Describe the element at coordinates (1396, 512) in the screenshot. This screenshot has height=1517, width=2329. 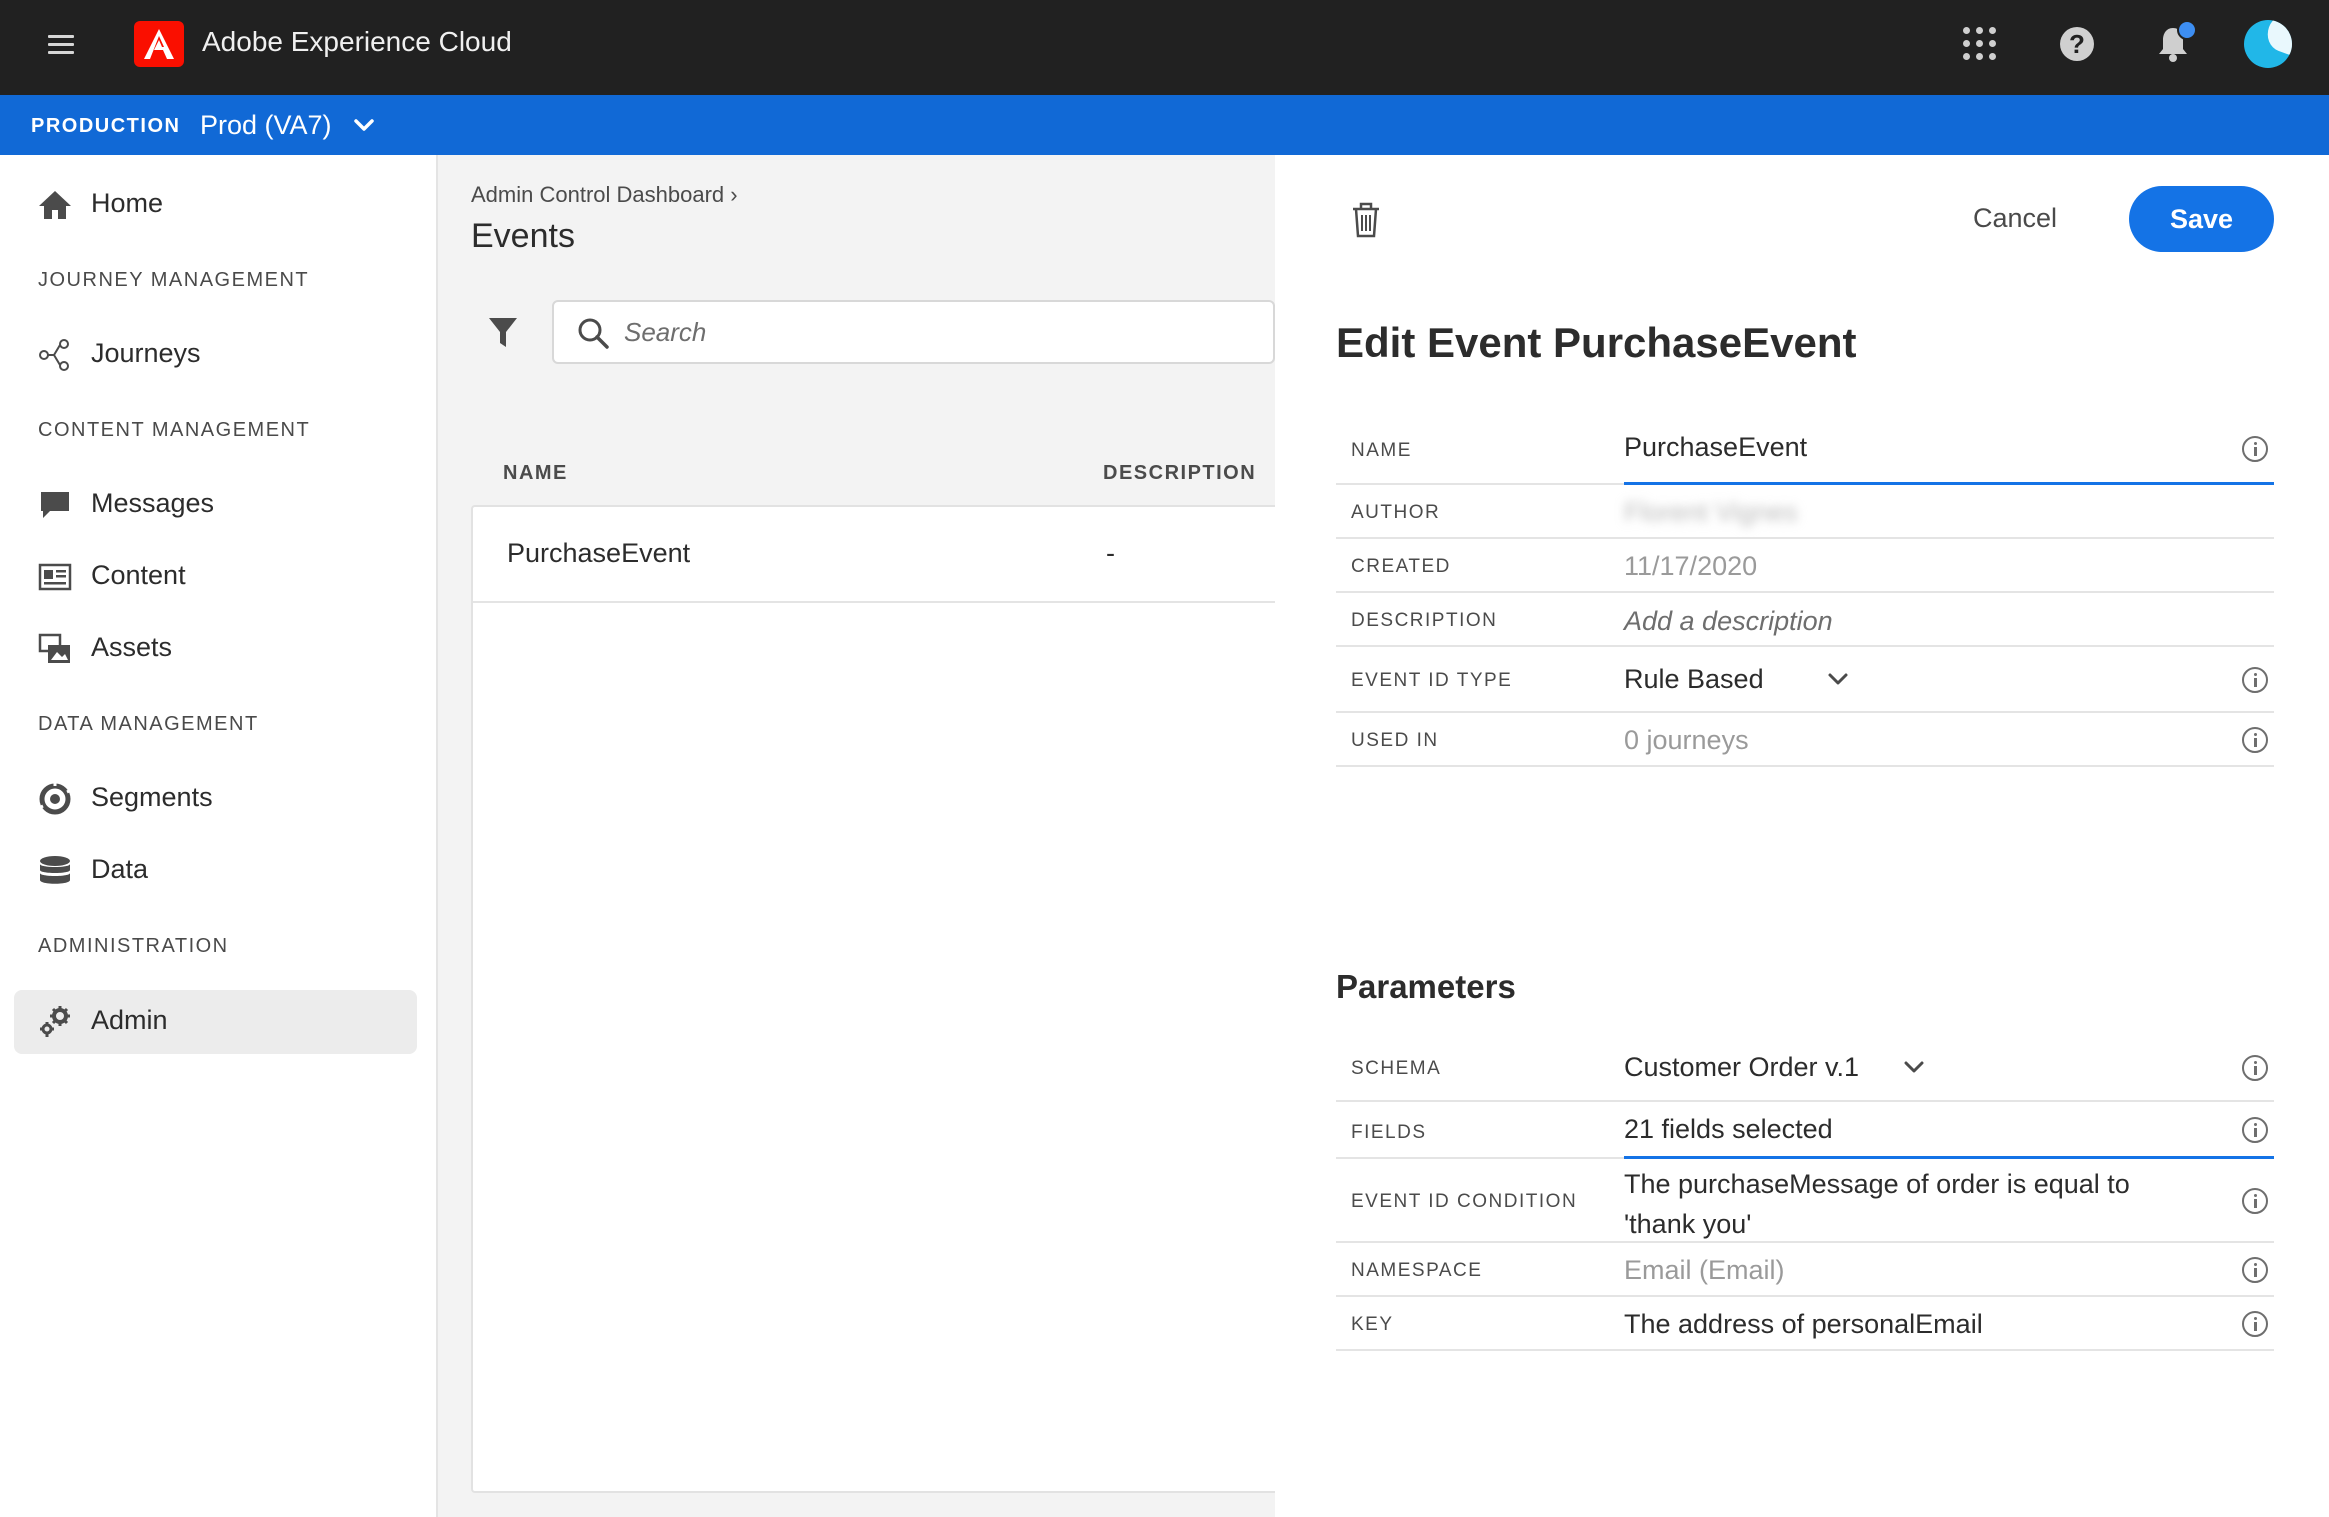
I see `field-label: AUTHOR` at that location.